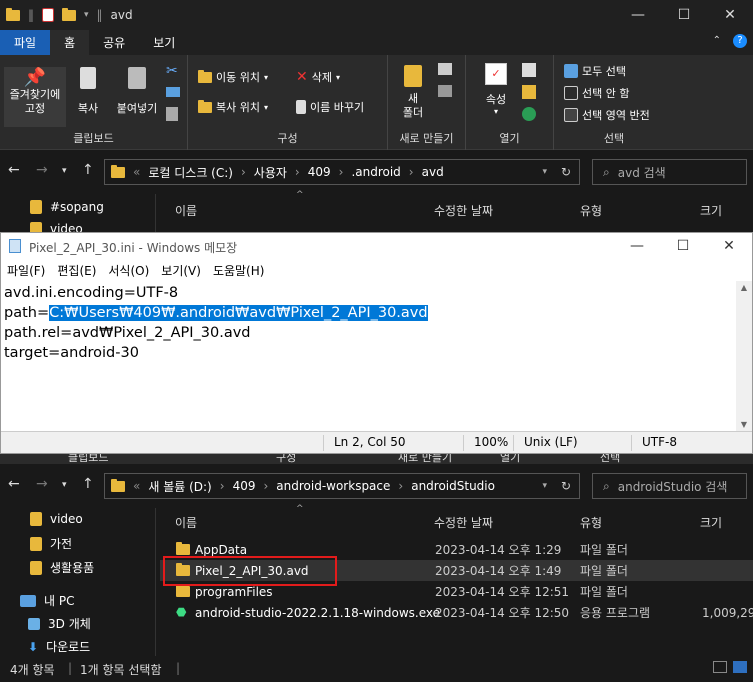 This screenshot has width=753, height=682. Describe the element at coordinates (69, 14) in the screenshot. I see `new-folder-icon` at that location.